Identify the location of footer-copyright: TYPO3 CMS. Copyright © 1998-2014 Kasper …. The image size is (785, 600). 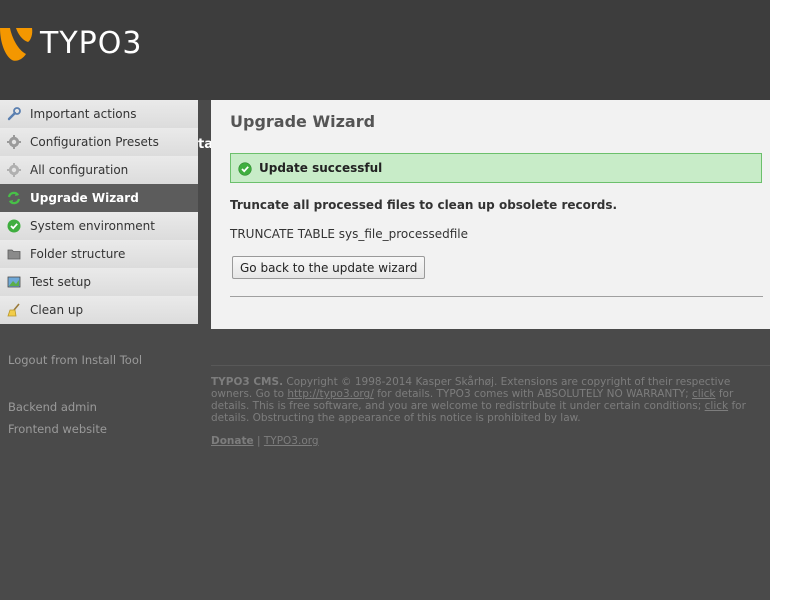
(490, 400).